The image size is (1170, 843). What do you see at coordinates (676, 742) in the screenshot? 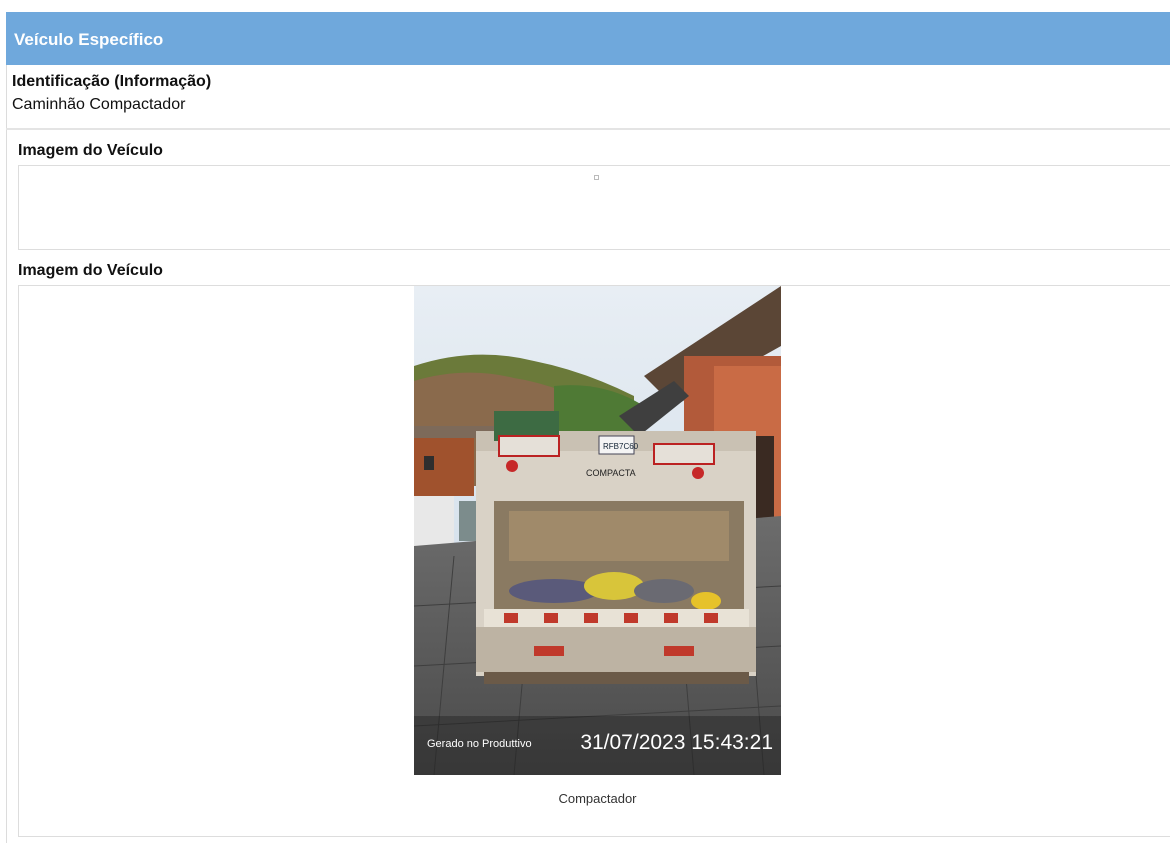
I see `photo-stamp-datetime: 31/07/2023 15:43:21` at bounding box center [676, 742].